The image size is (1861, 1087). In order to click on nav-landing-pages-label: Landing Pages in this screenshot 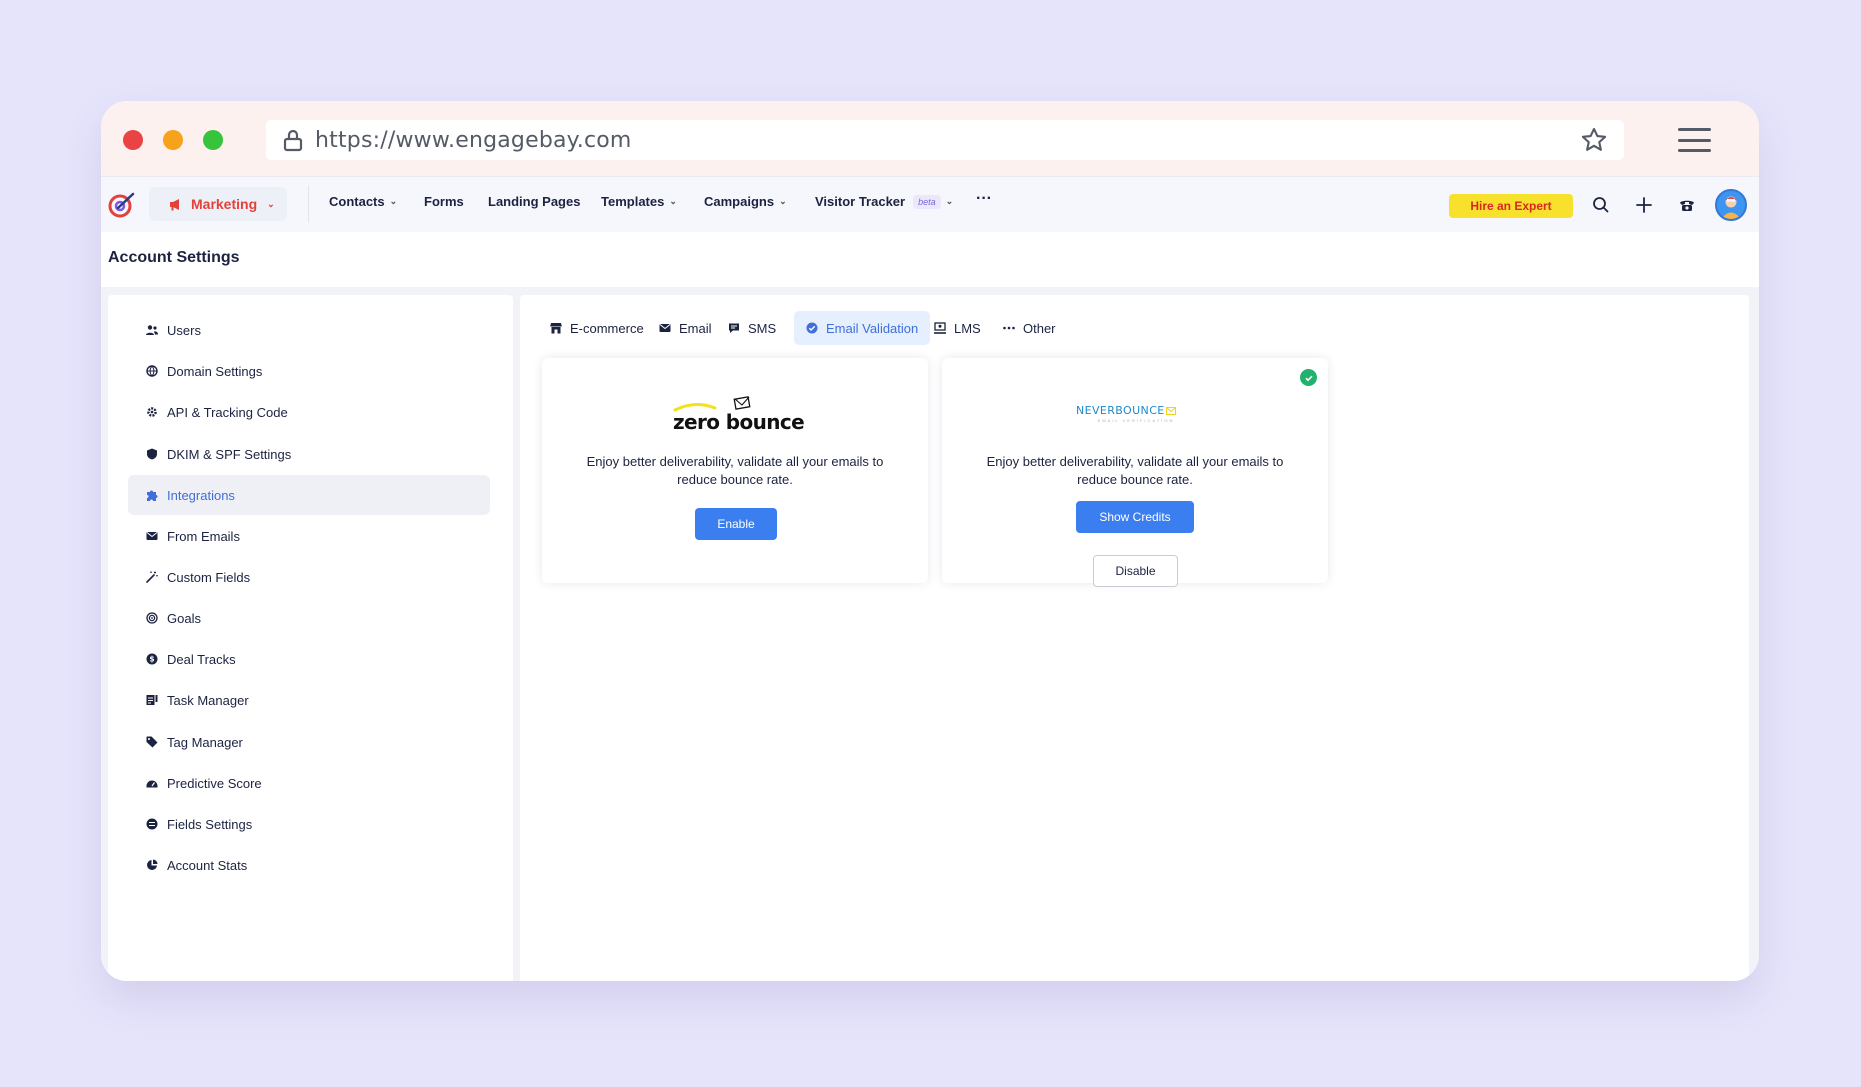, I will do `click(534, 201)`.